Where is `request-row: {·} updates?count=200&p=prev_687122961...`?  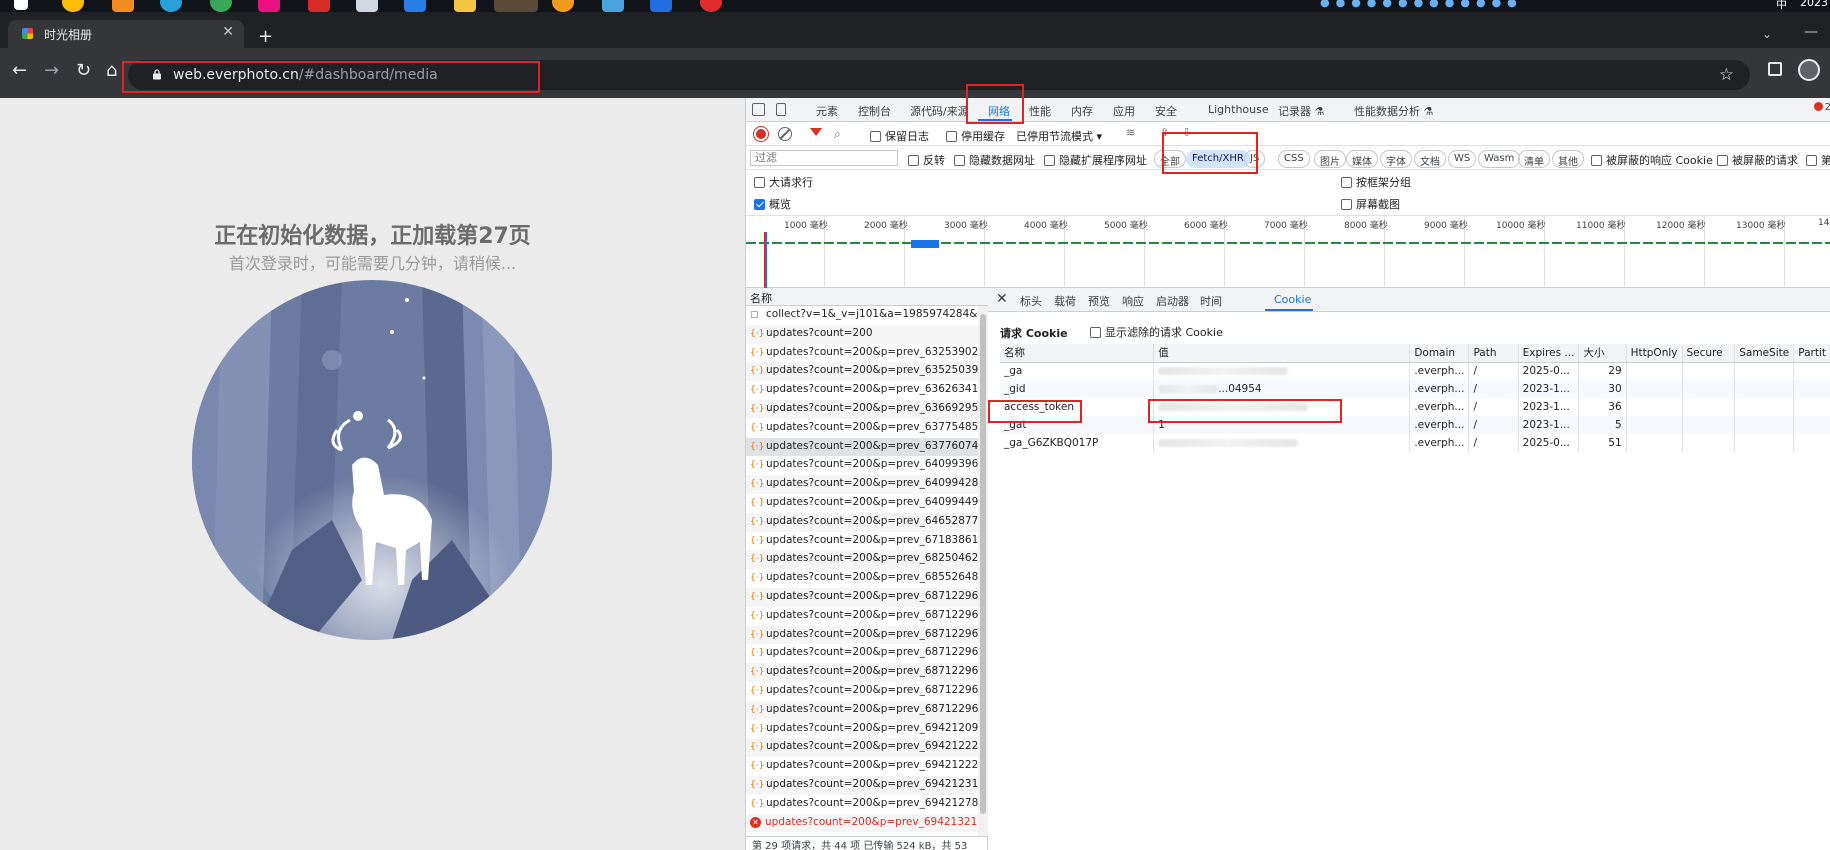 request-row: {·} updates?count=200&p=prev_687122961... is located at coordinates (862, 597).